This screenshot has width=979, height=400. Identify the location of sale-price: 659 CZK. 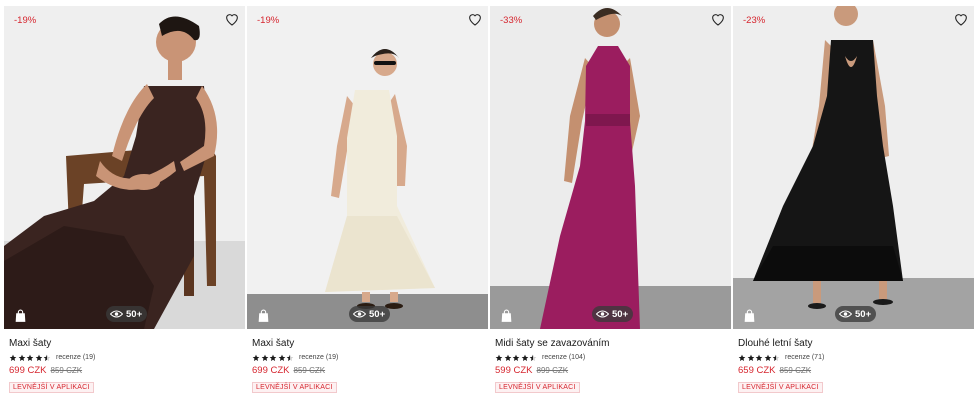
(757, 370).